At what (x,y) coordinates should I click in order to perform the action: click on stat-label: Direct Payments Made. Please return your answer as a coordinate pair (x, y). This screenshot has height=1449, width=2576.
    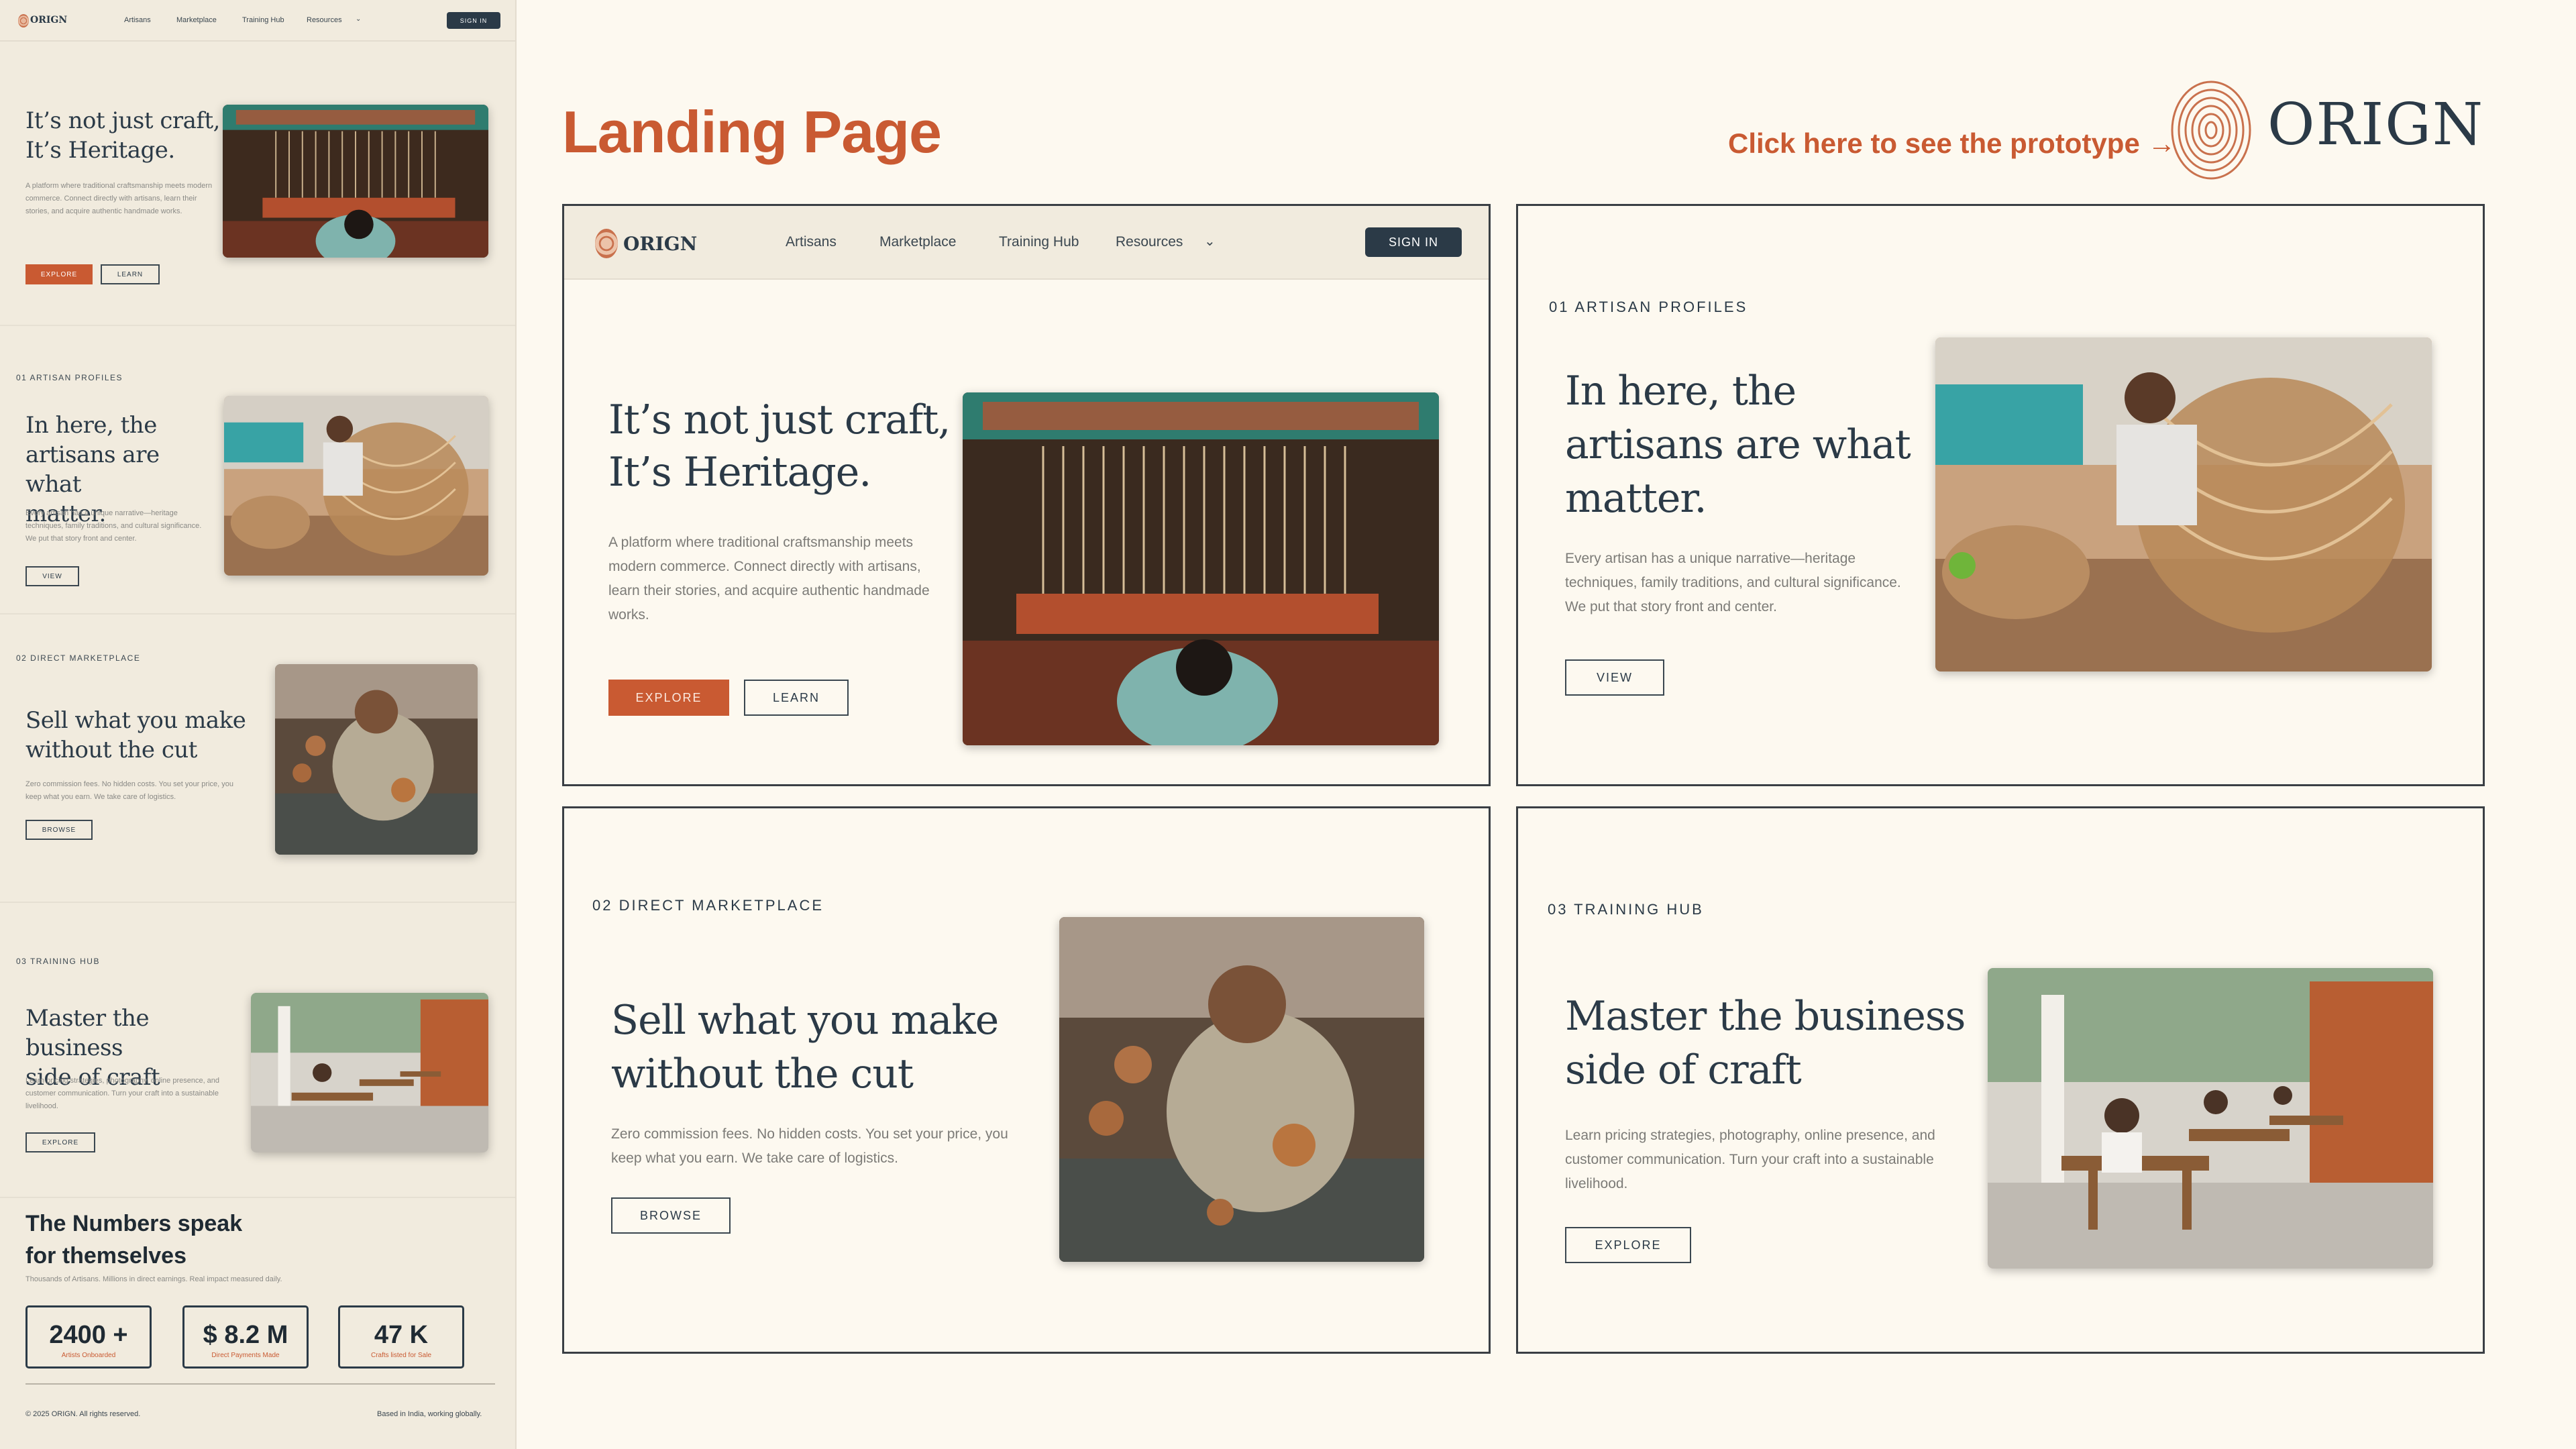
    Looking at the image, I should click on (245, 1355).